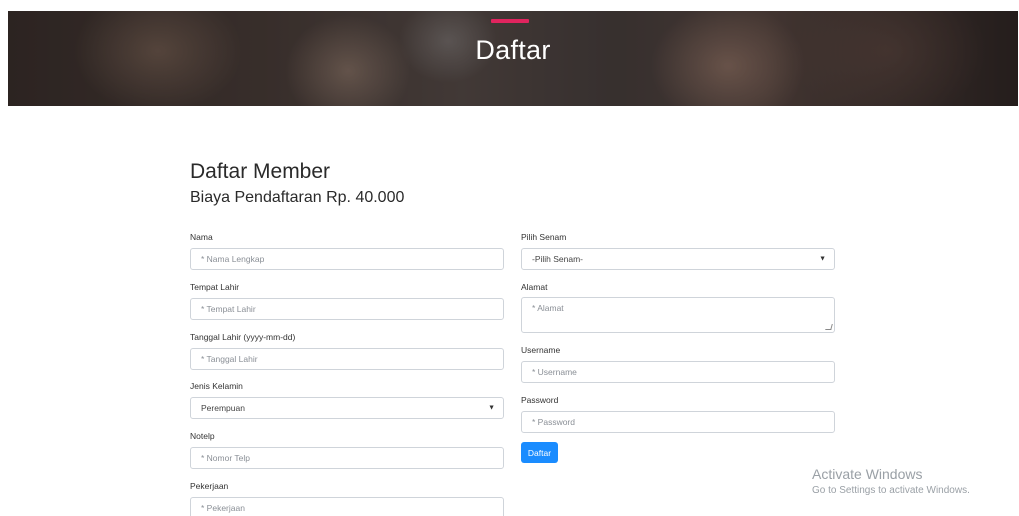  I want to click on tempat-lahir-placeholder: * Tempat Lahir, so click(228, 309).